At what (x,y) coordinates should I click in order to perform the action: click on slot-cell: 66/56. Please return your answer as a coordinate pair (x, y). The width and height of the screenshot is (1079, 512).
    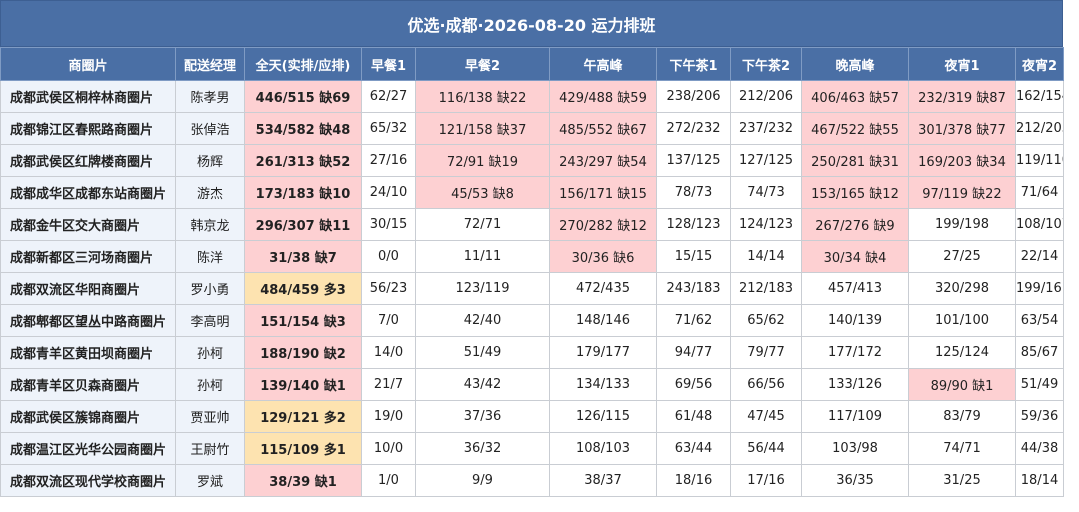
    Looking at the image, I should click on (766, 384).